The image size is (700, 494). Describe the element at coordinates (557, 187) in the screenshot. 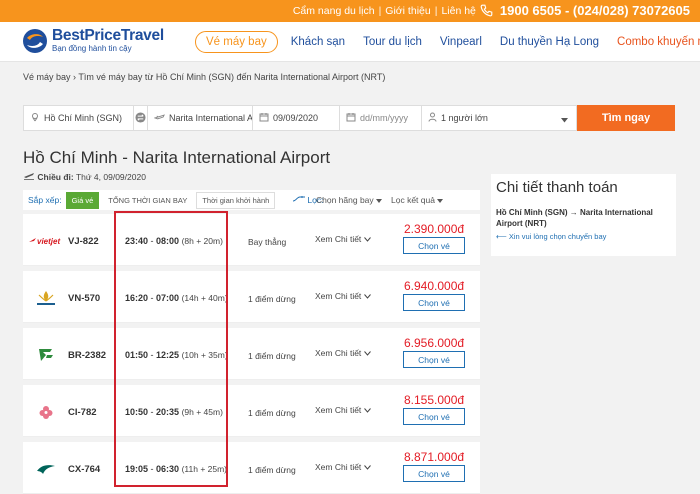

I see `payment-title: Chi tiết thanh toán` at that location.